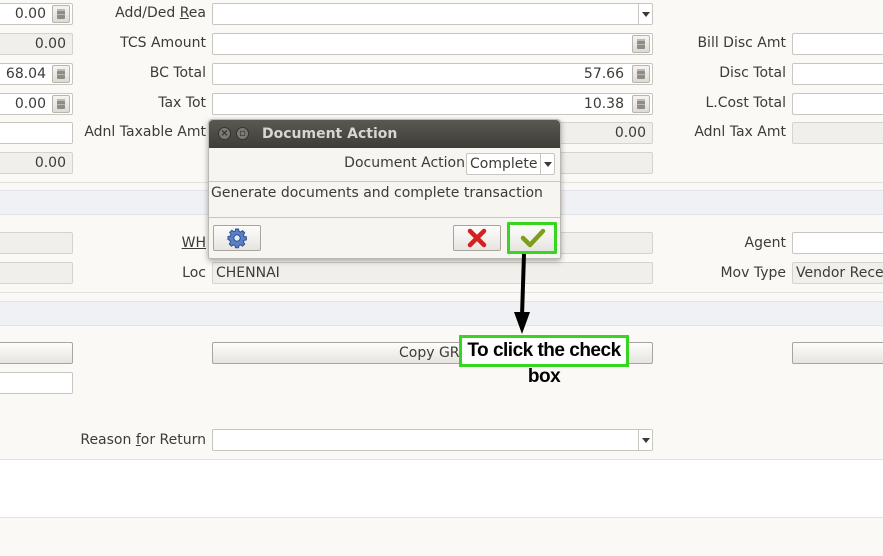  What do you see at coordinates (837, 74) in the screenshot?
I see `disc-total-field` at bounding box center [837, 74].